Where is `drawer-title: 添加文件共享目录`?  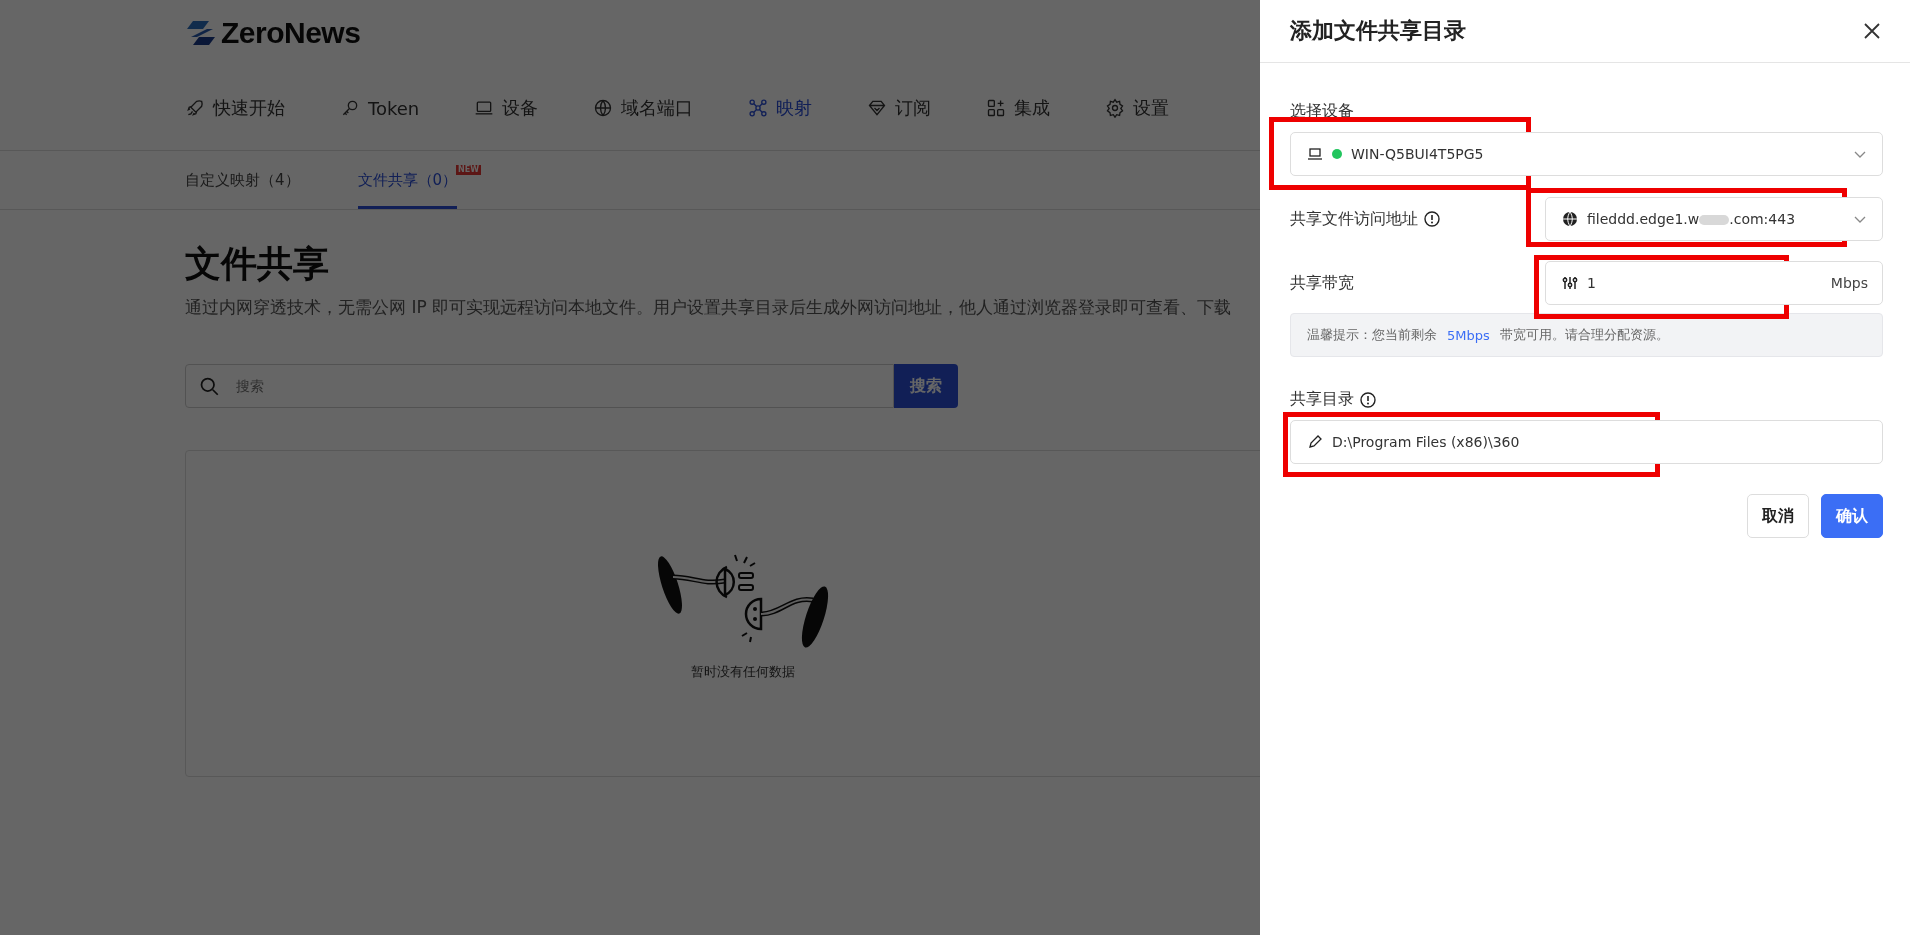 drawer-title: 添加文件共享目录 is located at coordinates (1378, 31).